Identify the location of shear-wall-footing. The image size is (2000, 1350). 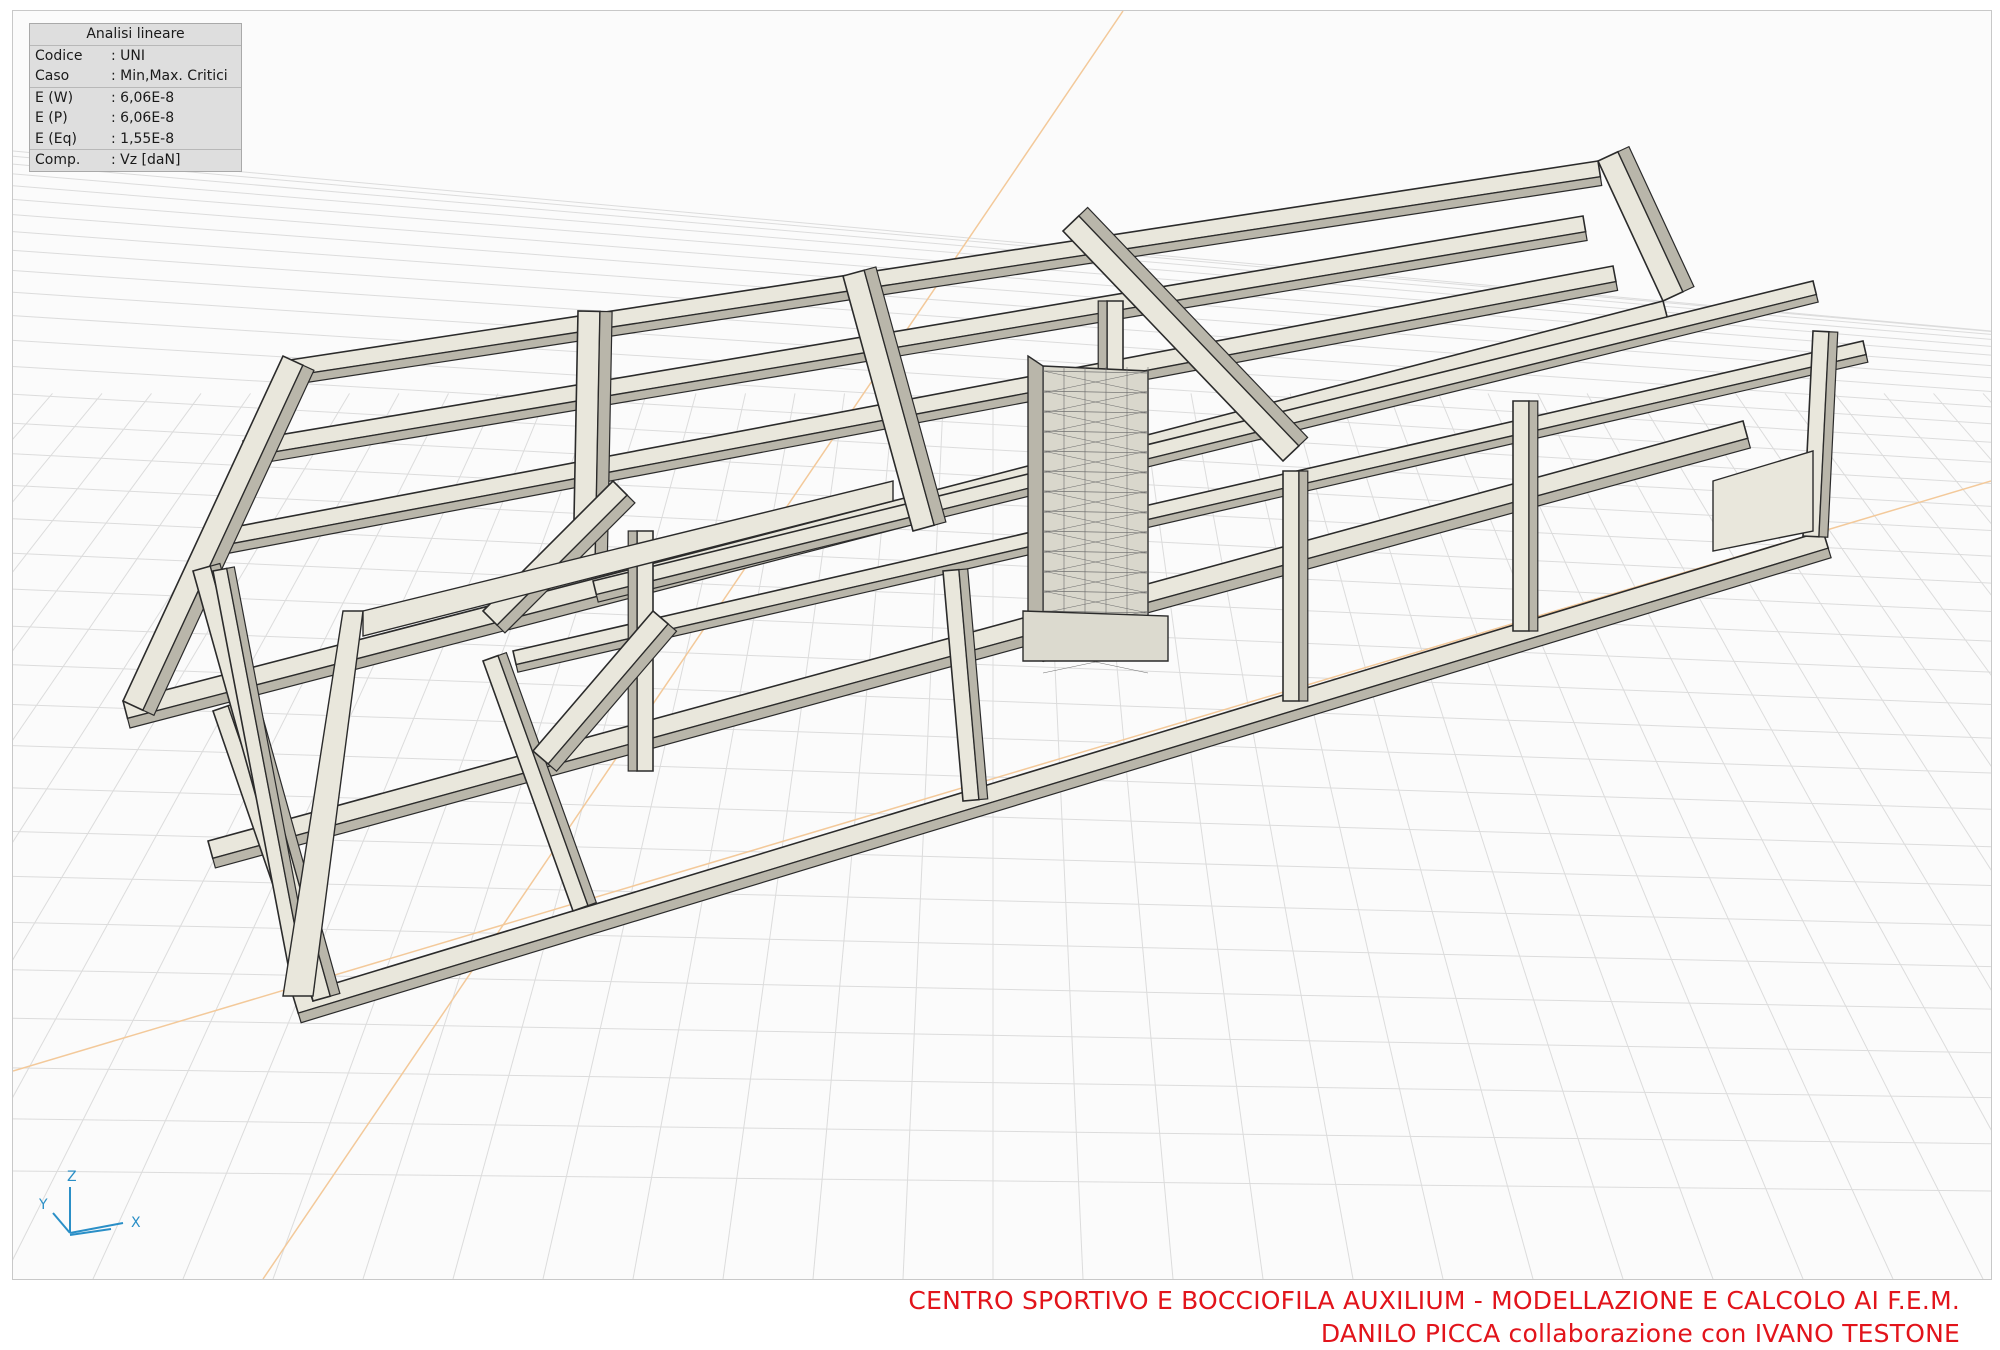
(1095, 636).